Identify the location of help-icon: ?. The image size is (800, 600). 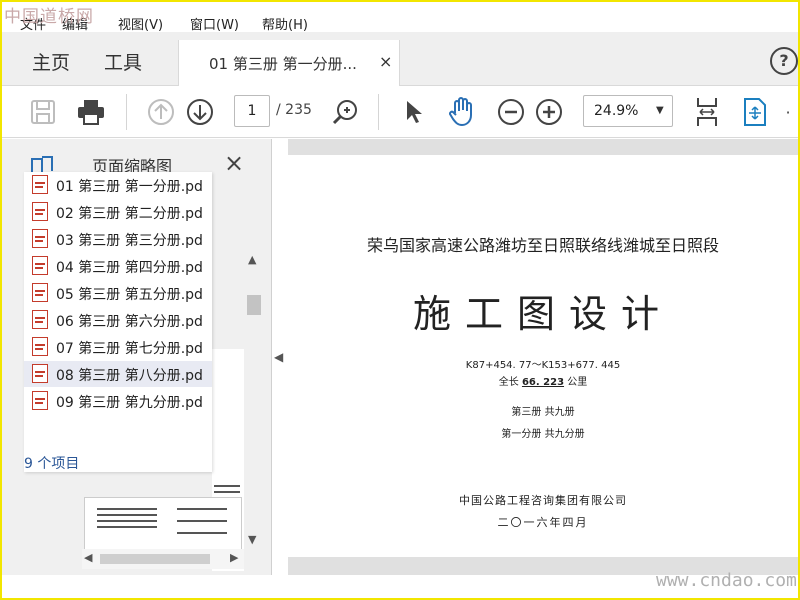
(784, 61).